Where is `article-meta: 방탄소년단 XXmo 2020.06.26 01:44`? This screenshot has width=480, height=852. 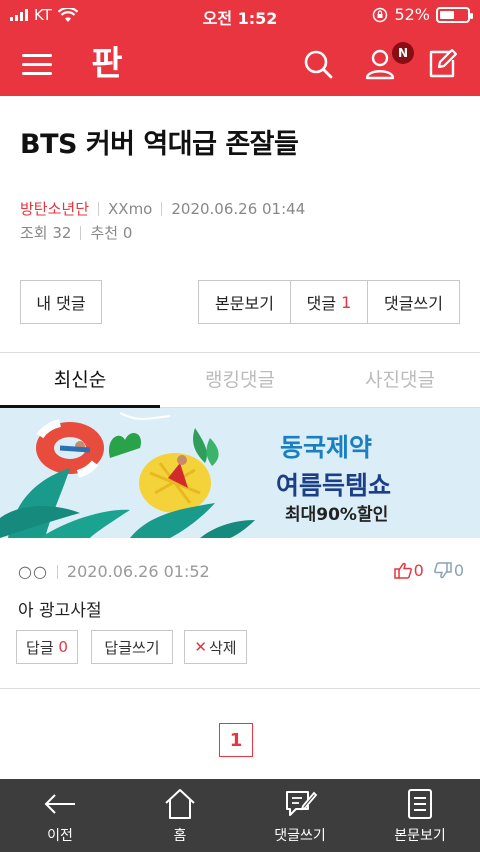 article-meta: 방탄소년단 XXmo 2020.06.26 01:44 is located at coordinates (162, 208).